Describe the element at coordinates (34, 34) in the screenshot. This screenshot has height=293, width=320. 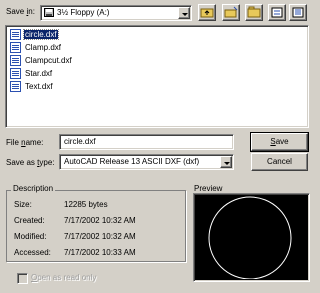
I see `list-item: circle.dxf` at that location.